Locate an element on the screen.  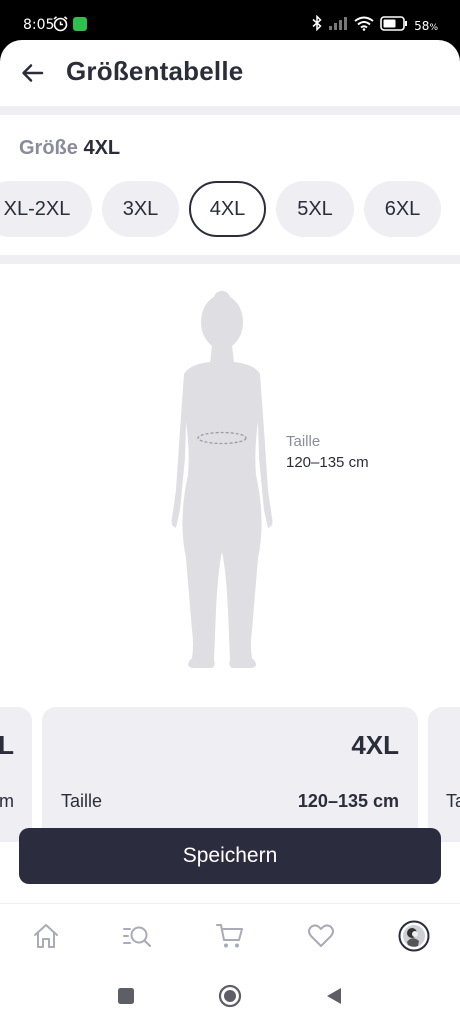
home-nav-button is located at coordinates (230, 996).